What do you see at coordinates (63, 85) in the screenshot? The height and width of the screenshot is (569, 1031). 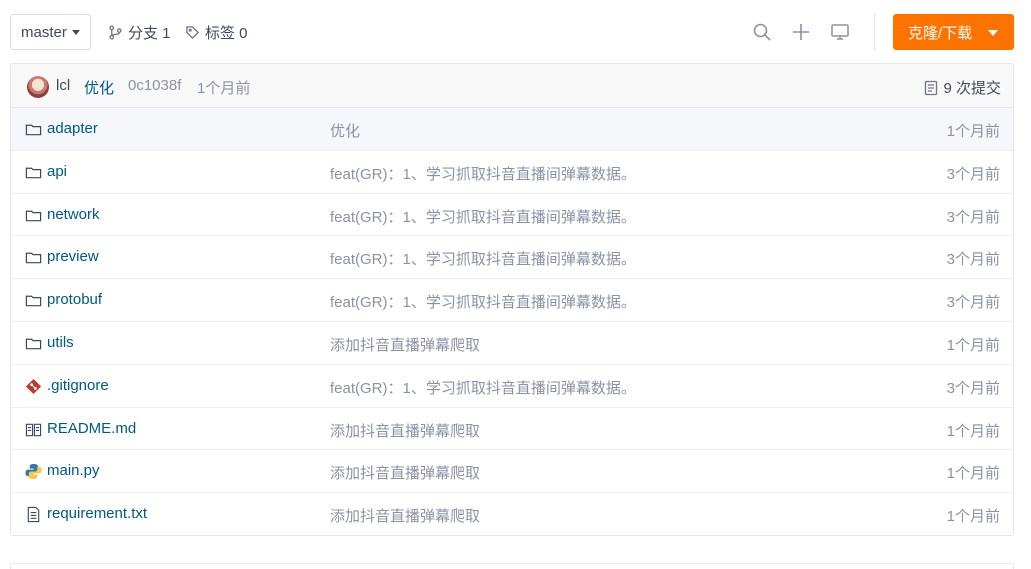 I see `commit-author: lcl` at bounding box center [63, 85].